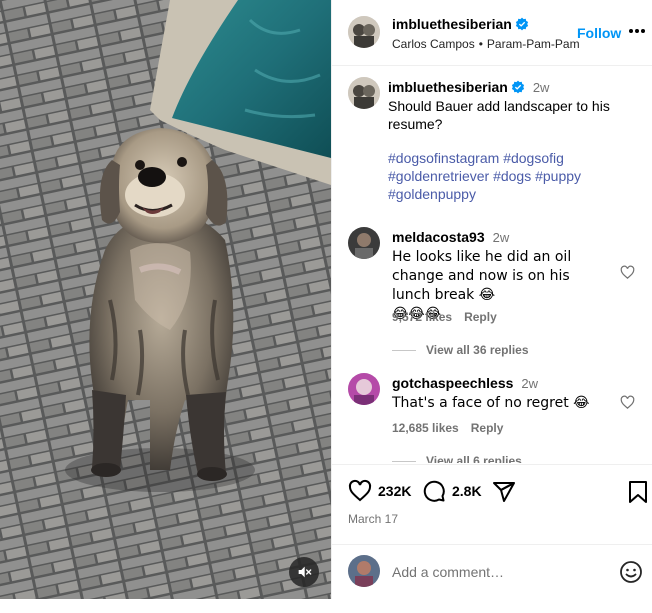  I want to click on heart-icon, so click(360, 491).